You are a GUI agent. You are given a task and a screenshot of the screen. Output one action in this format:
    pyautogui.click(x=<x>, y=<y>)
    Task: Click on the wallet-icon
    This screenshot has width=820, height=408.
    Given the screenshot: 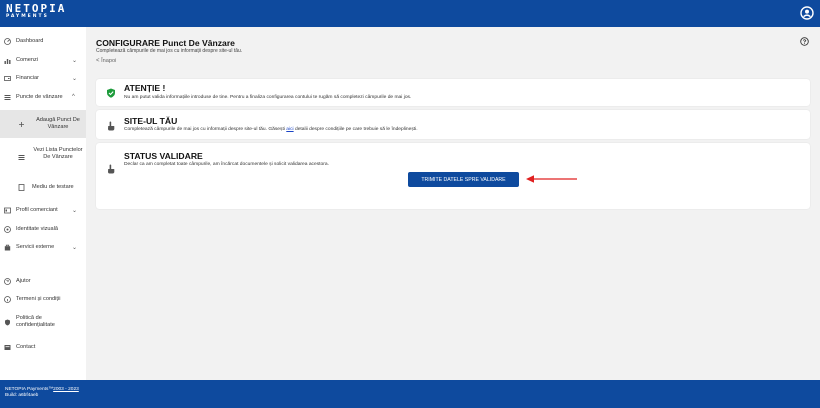 What is the action you would take?
    pyautogui.click(x=7, y=78)
    